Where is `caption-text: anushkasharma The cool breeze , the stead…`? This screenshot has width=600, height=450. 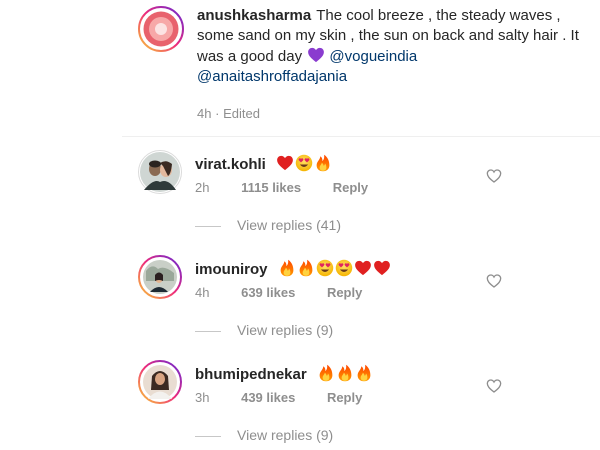
caption-text: anushkasharma The cool breeze , the stead… is located at coordinates (397, 46).